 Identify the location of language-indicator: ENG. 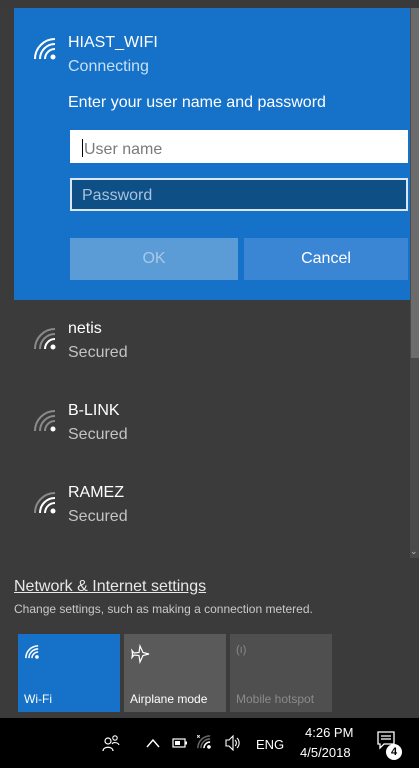
(270, 744).